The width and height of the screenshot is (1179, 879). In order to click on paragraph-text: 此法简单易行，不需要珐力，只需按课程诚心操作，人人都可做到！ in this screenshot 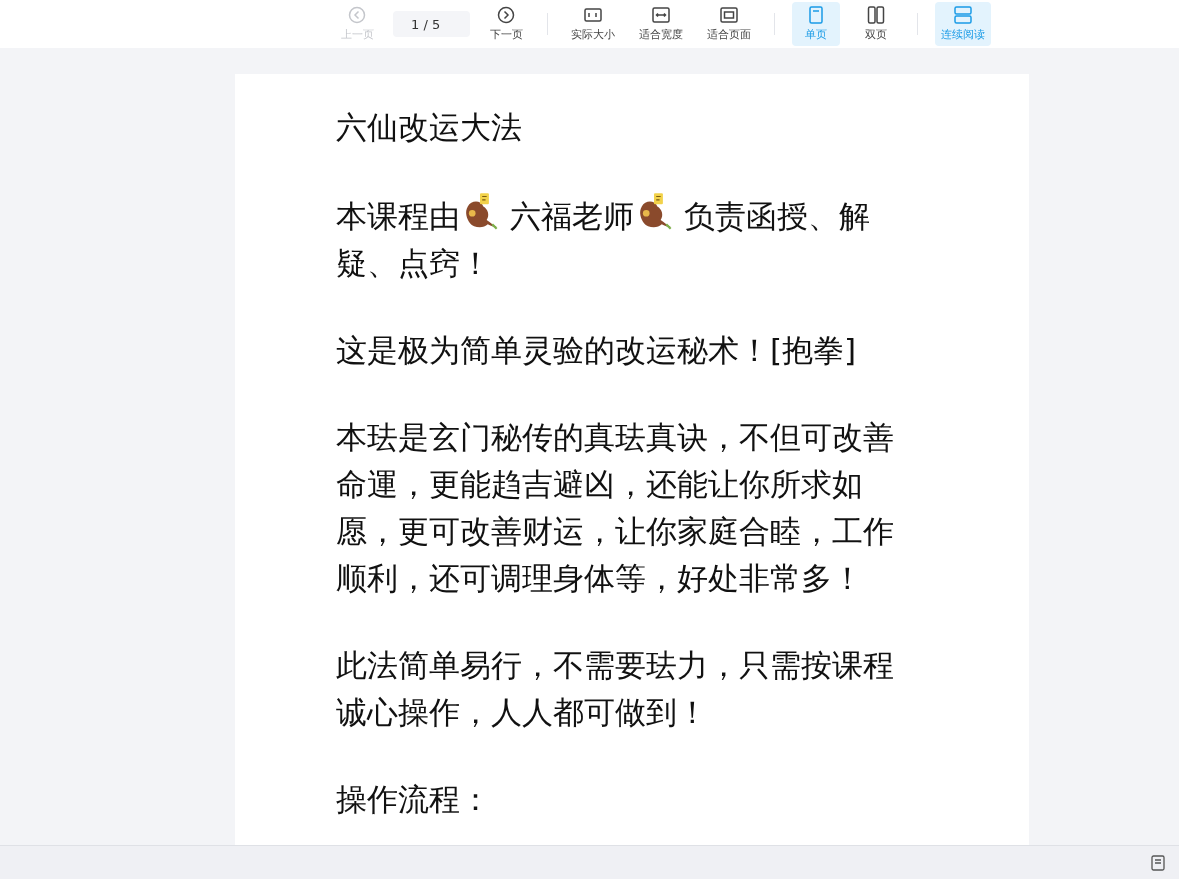, I will do `click(615, 688)`.